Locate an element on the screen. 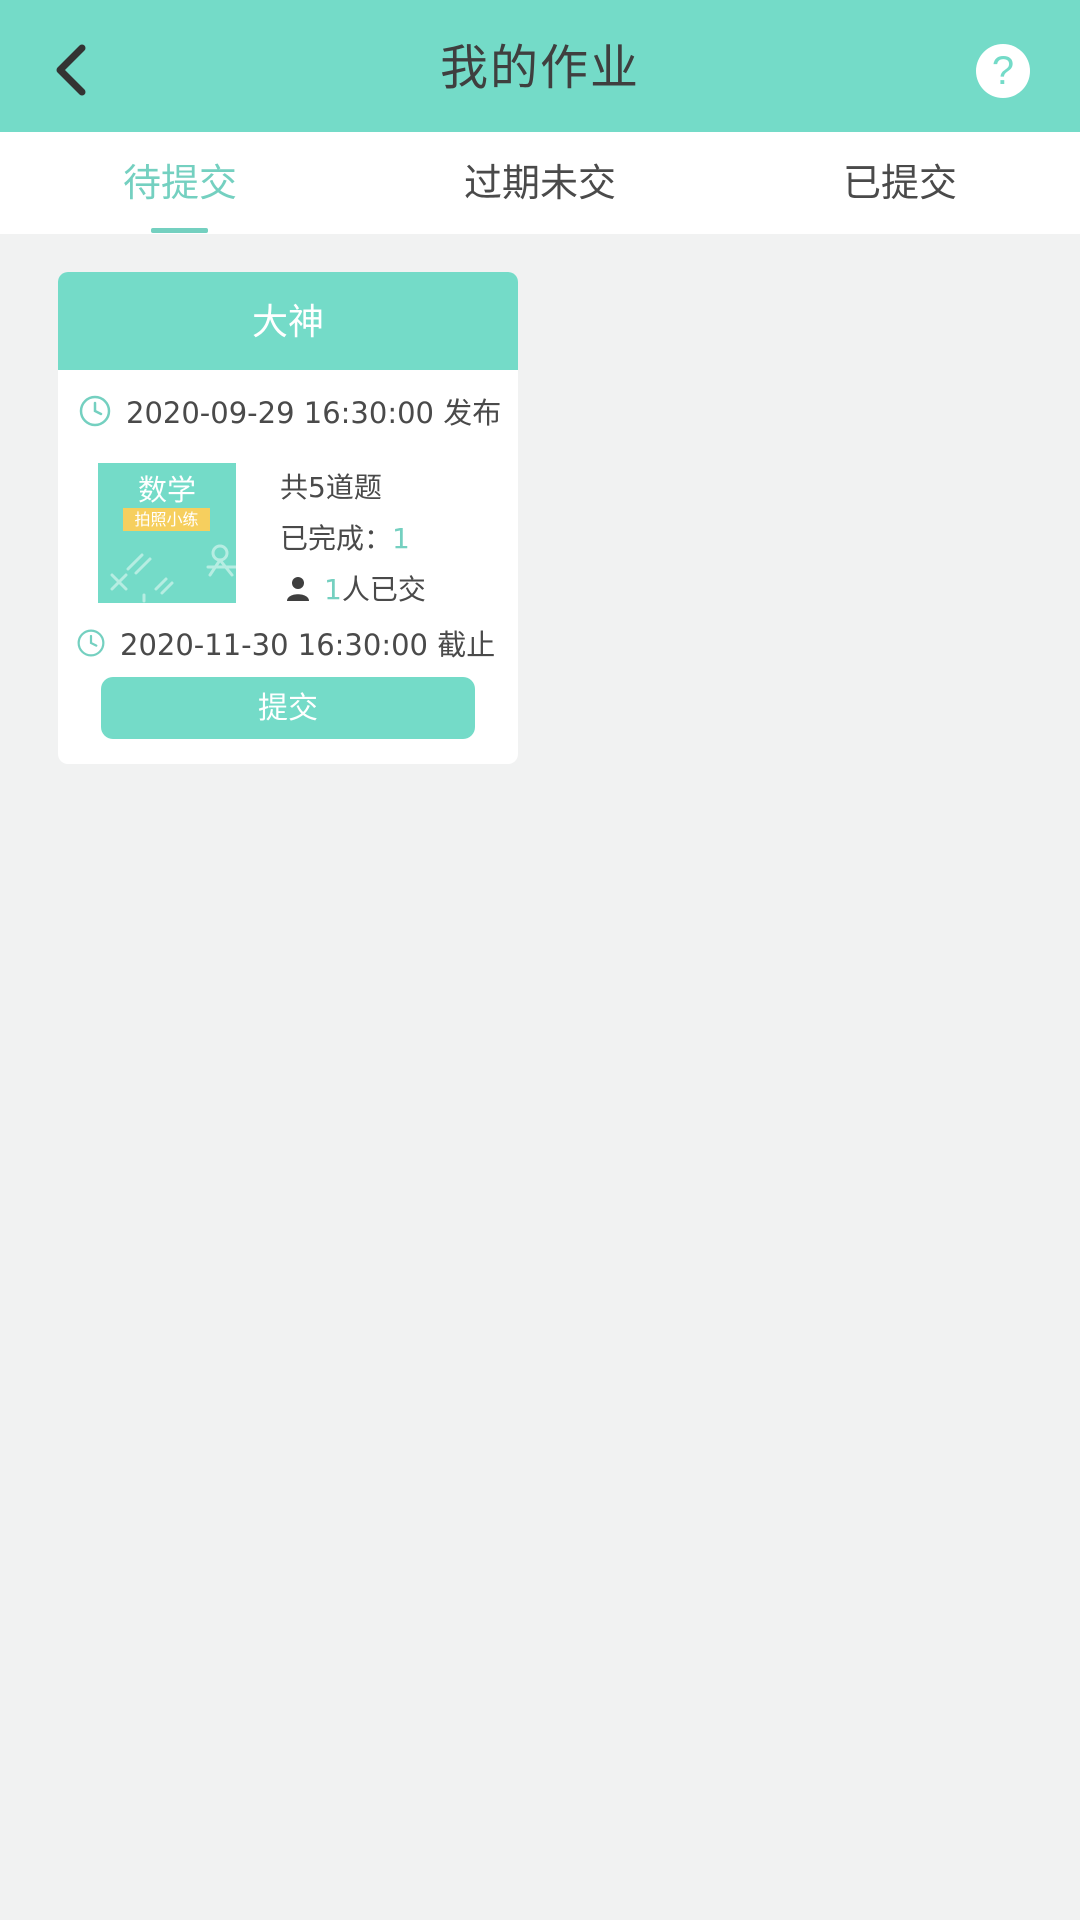 This screenshot has width=1080, height=1920. top-bar: 我的作业 ? is located at coordinates (540, 66).